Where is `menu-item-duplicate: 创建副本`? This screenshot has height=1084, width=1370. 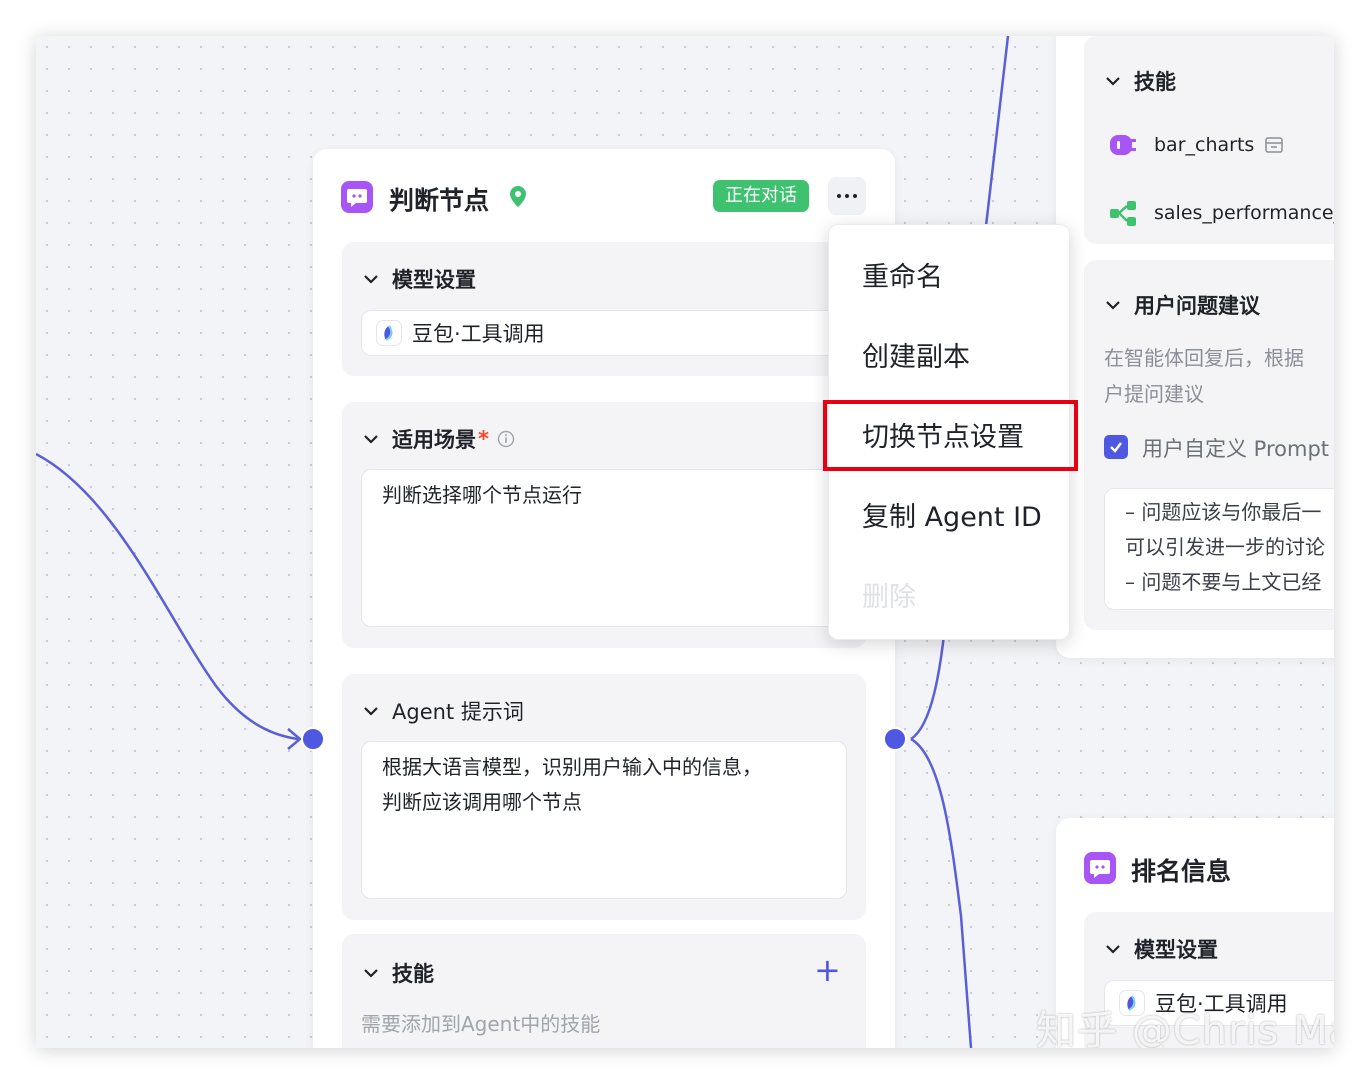 menu-item-duplicate: 创建副本 is located at coordinates (916, 354).